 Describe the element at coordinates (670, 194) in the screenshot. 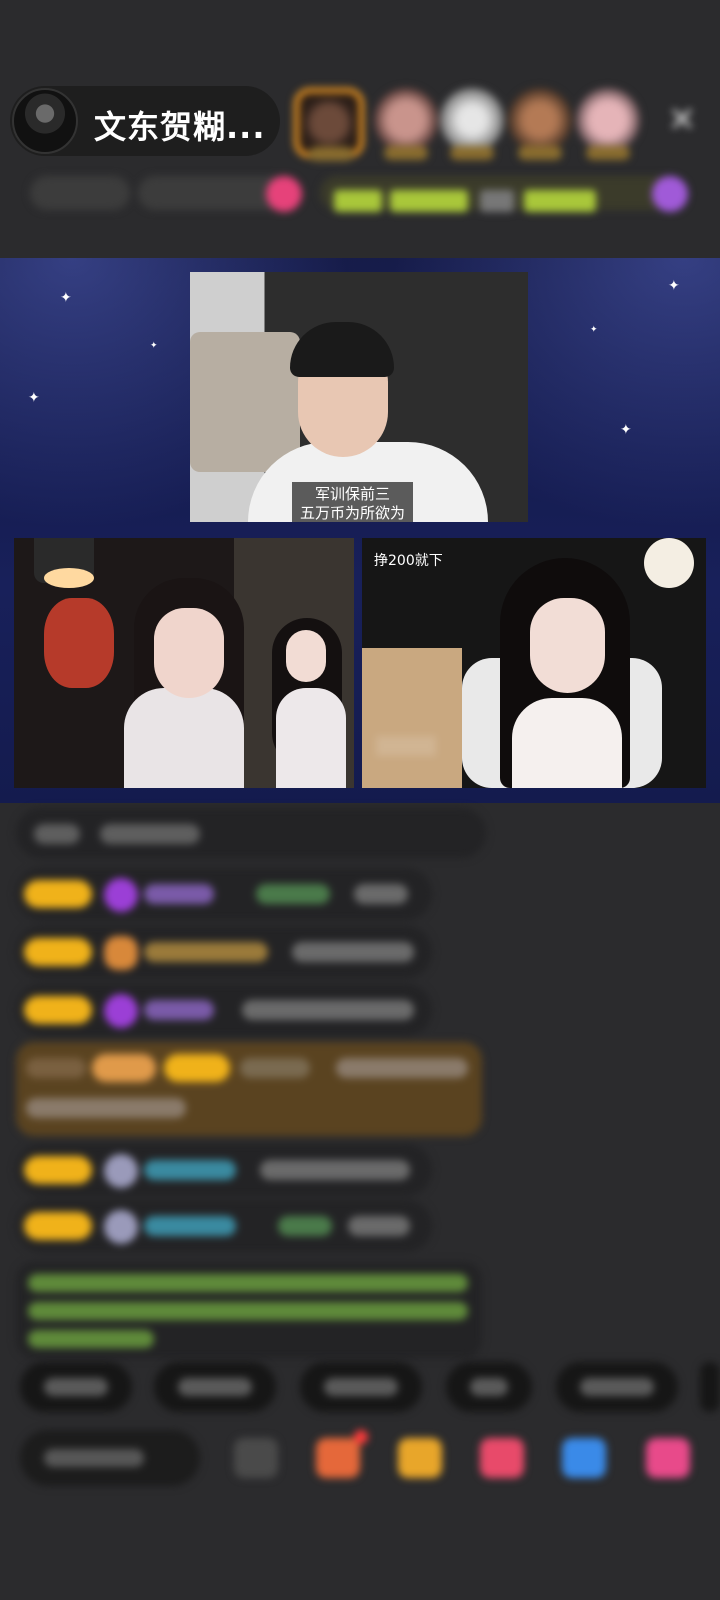

I see `more-icon` at that location.